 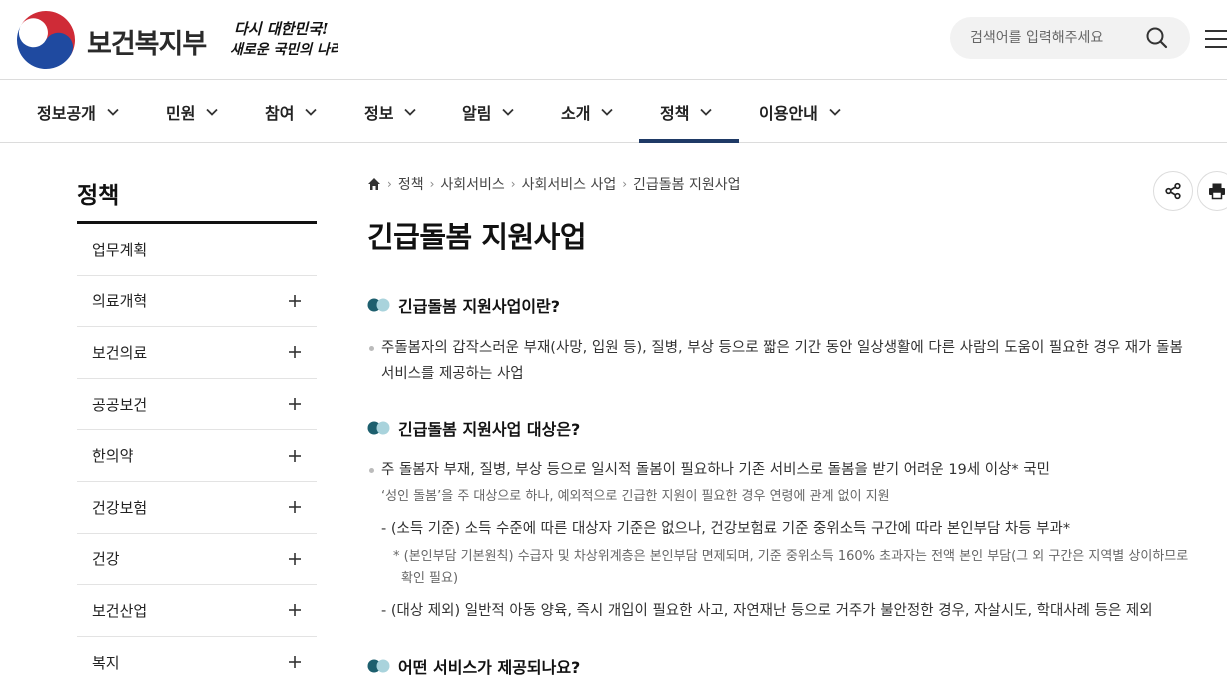 What do you see at coordinates (197, 560) in the screenshot?
I see `lnb-item-health: 건강` at bounding box center [197, 560].